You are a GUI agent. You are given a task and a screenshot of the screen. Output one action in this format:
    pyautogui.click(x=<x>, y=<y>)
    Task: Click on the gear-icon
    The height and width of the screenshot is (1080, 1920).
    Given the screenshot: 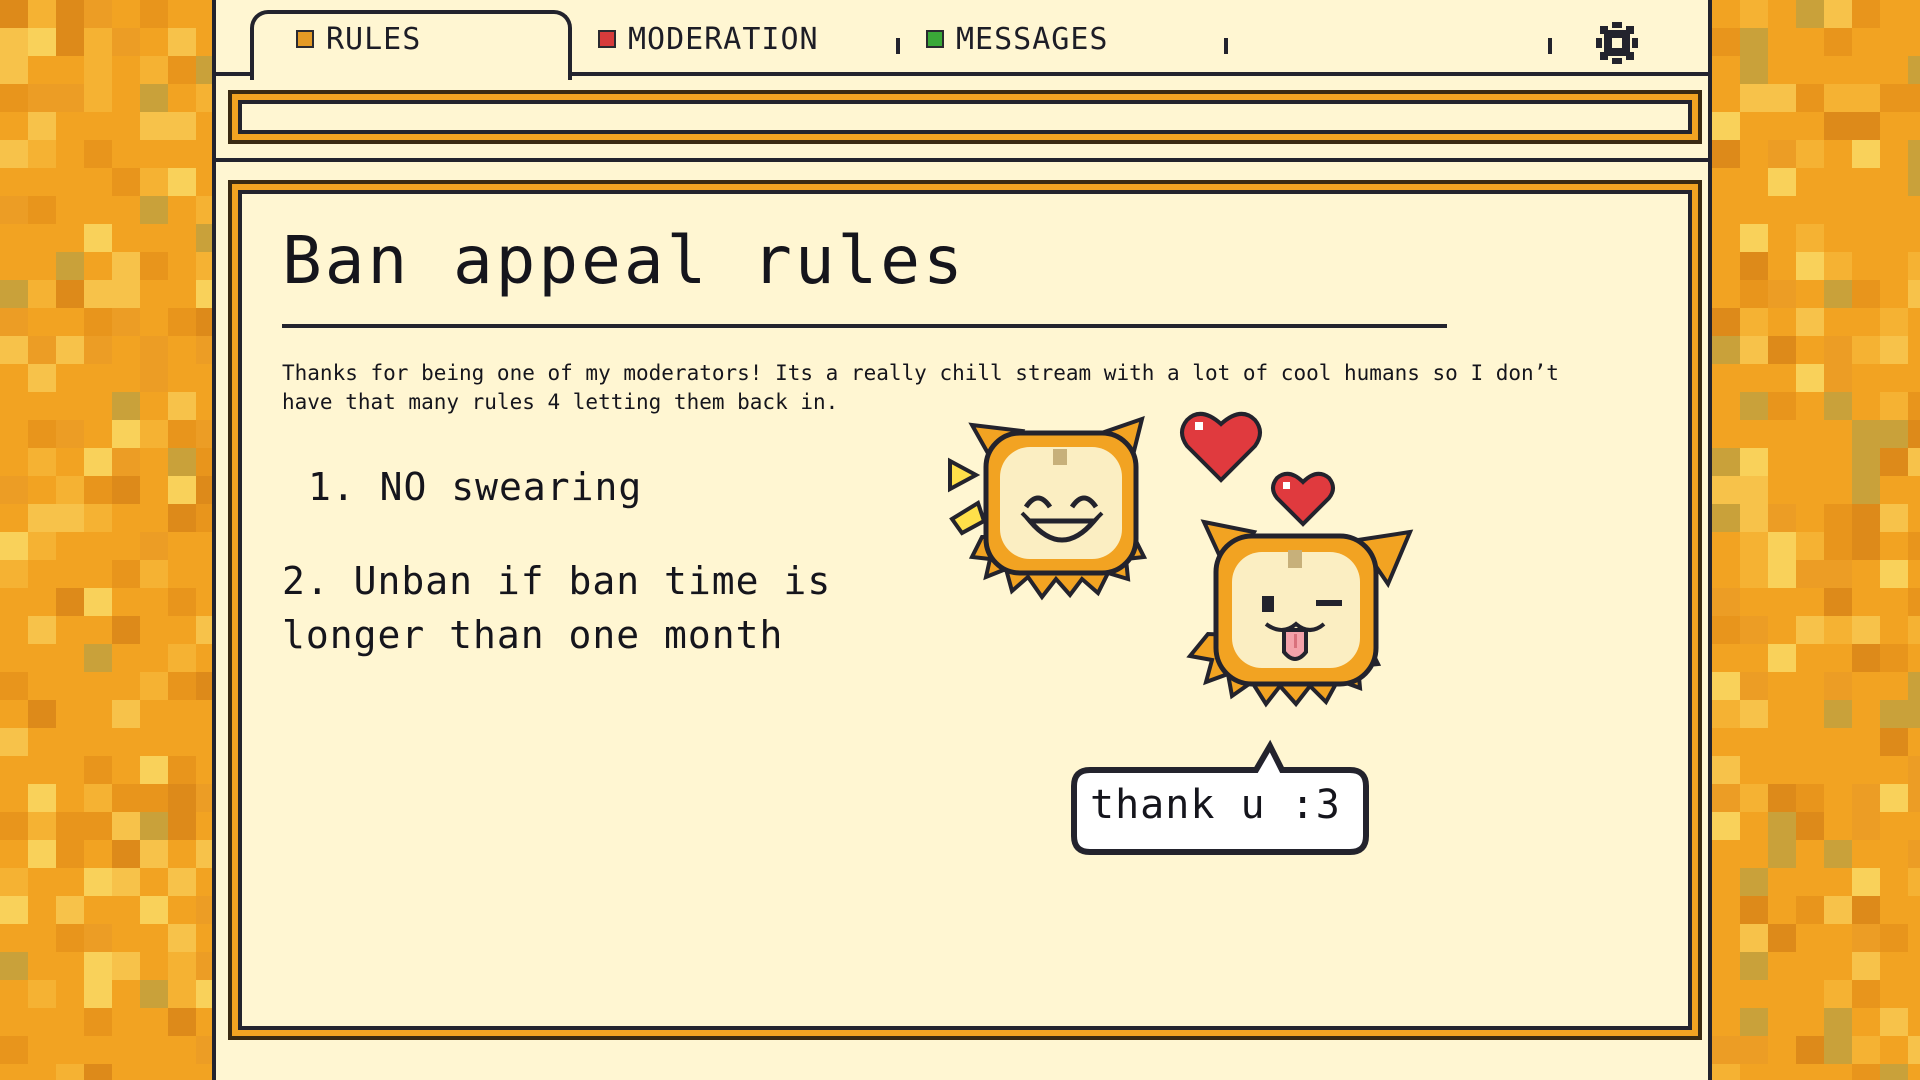 What is the action you would take?
    pyautogui.click(x=1617, y=43)
    